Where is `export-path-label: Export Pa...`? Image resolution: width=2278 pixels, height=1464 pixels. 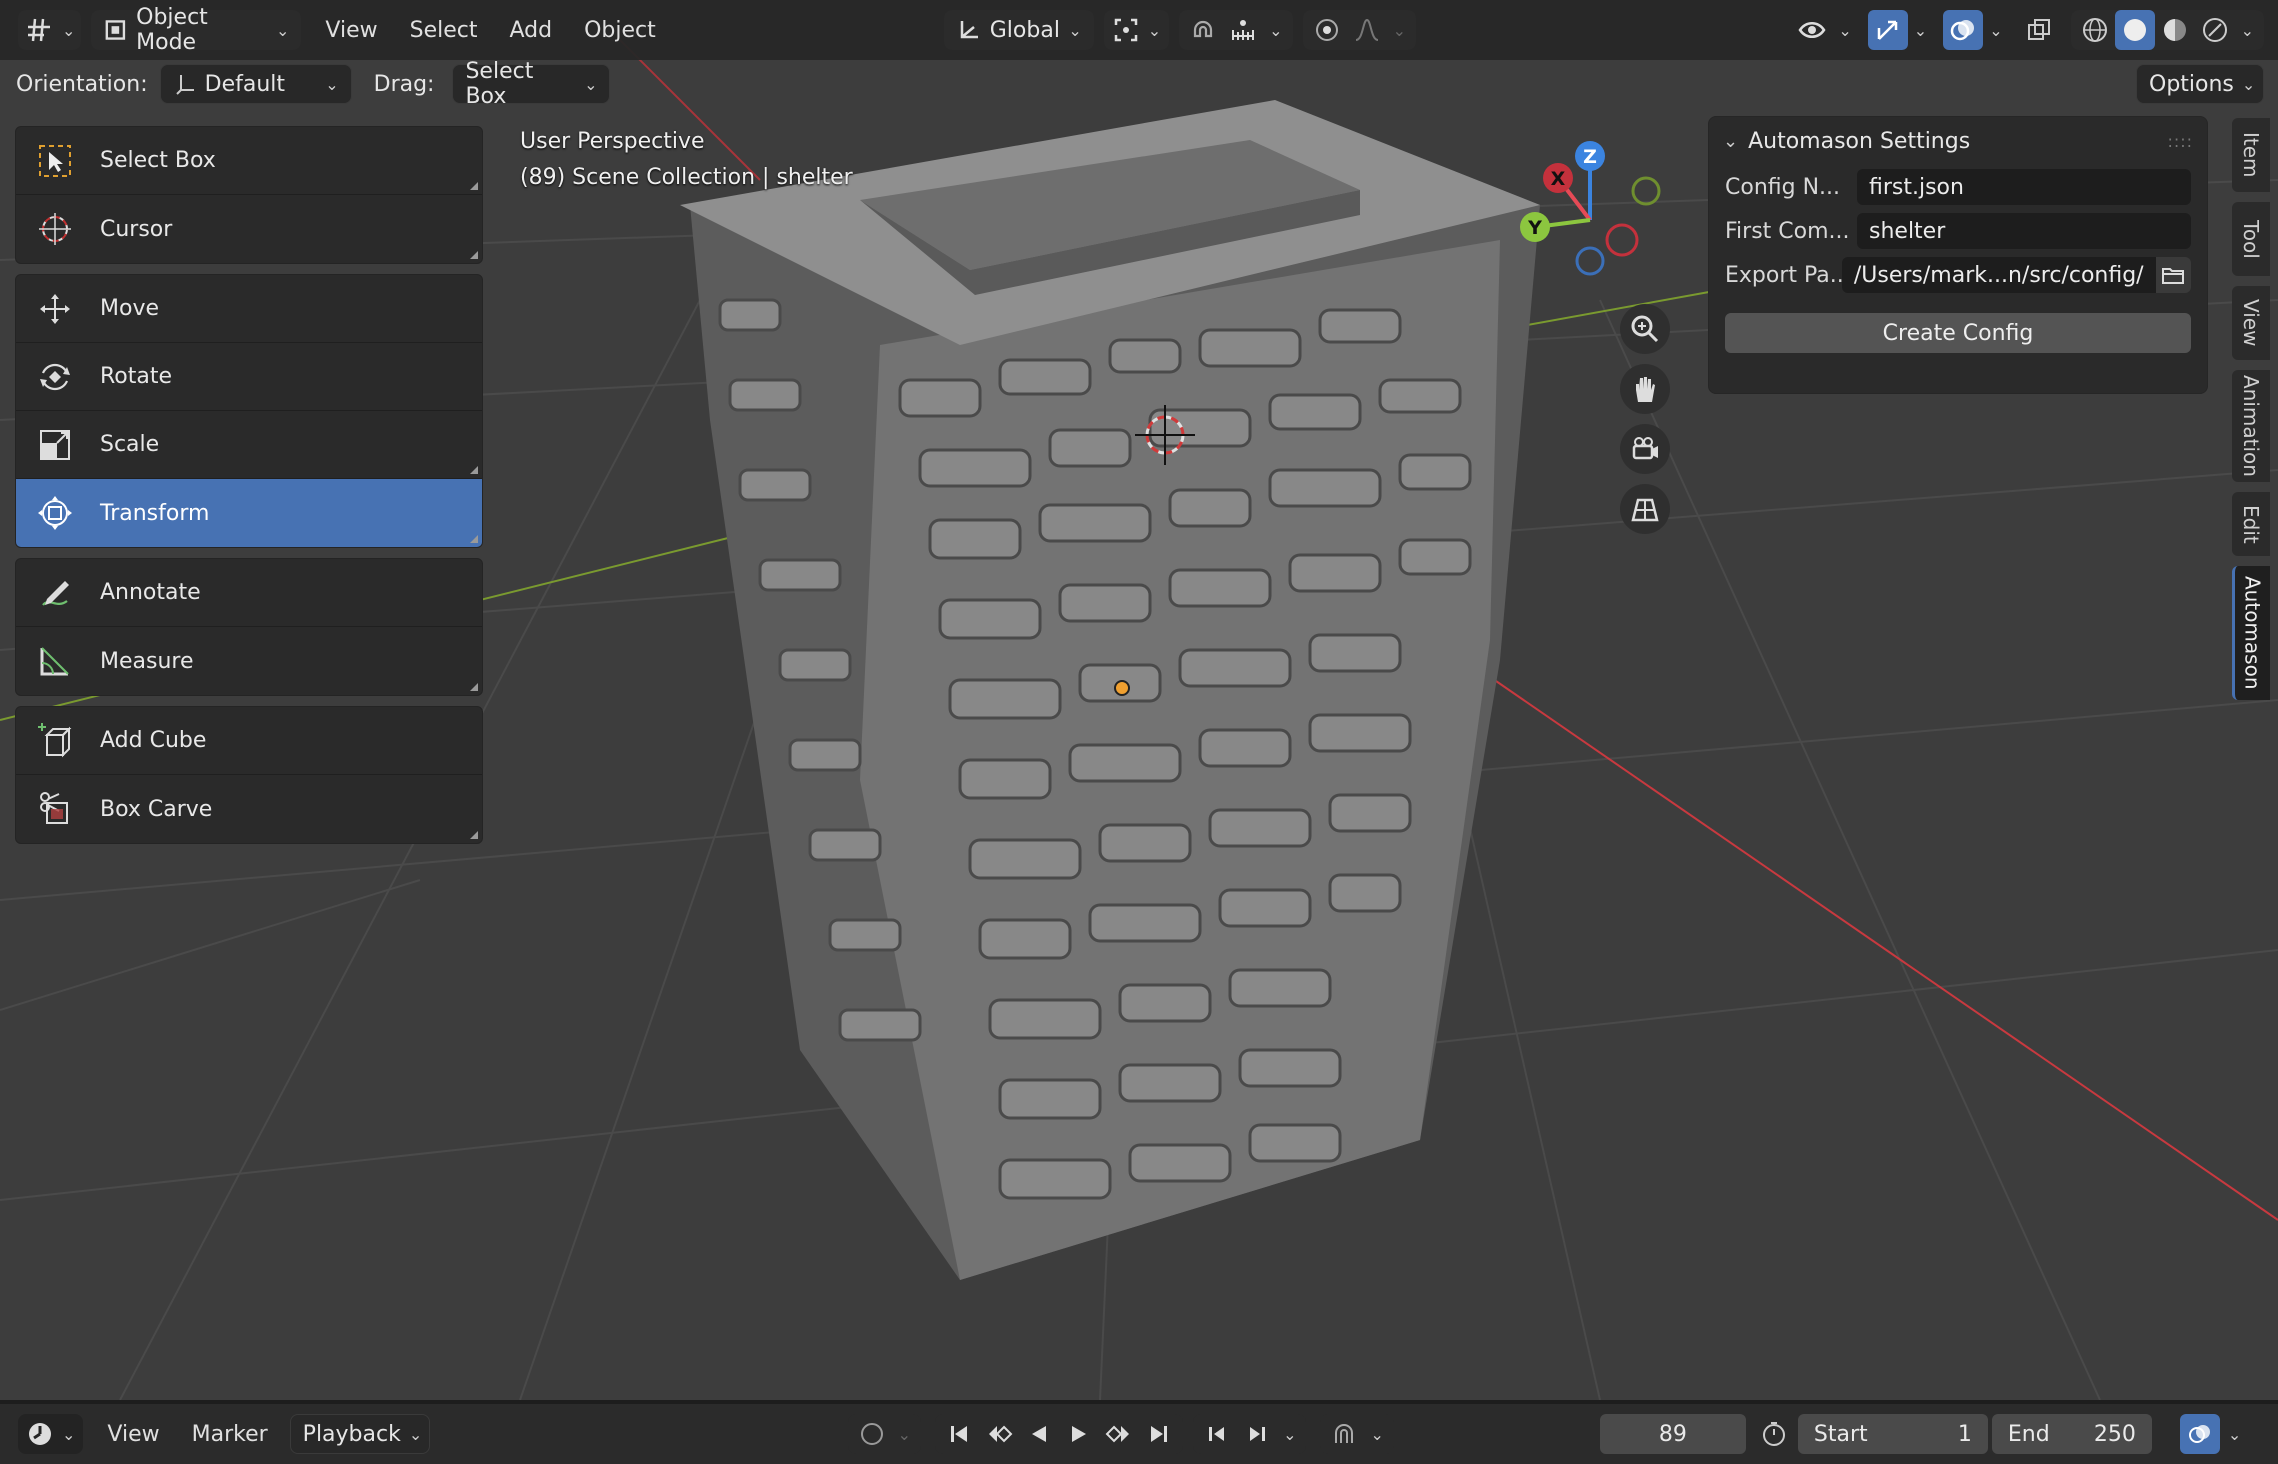 export-path-label: Export Pa... is located at coordinates (1783, 275).